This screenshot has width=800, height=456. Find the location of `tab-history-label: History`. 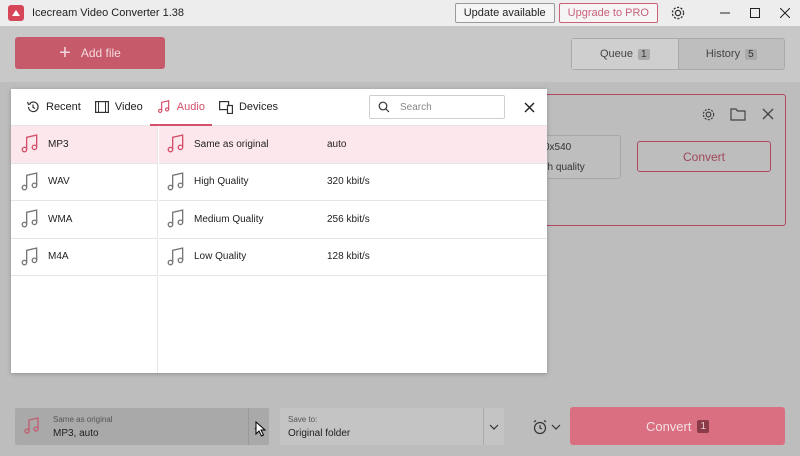

tab-history-label: History is located at coordinates (723, 54).